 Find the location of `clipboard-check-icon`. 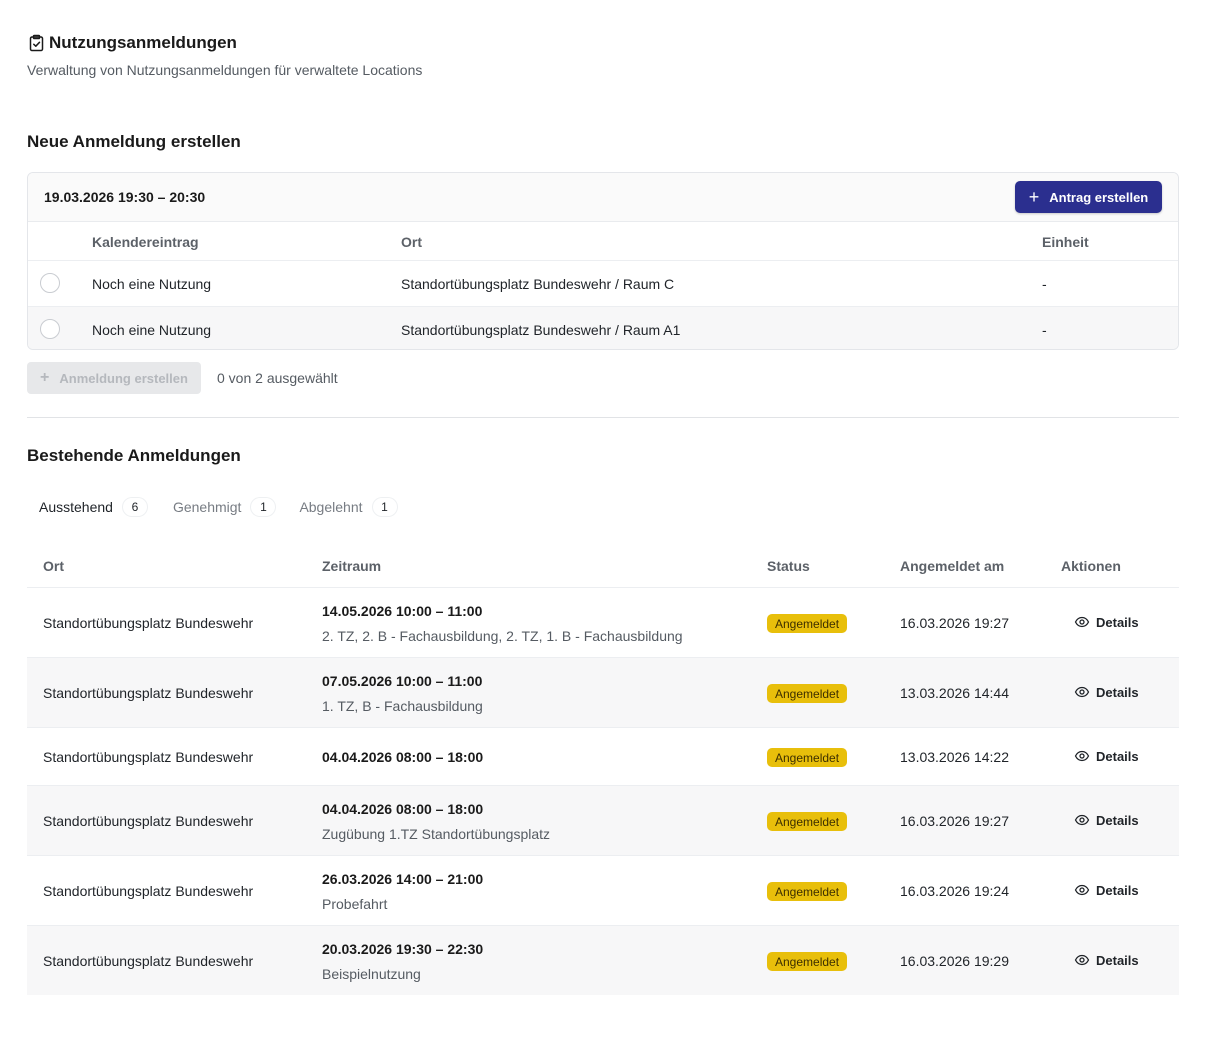

clipboard-check-icon is located at coordinates (37, 43).